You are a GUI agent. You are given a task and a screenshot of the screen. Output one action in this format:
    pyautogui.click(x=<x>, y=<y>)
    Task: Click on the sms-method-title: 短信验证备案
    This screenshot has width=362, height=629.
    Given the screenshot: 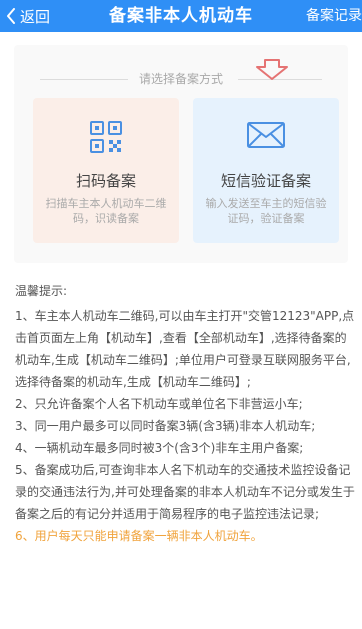 What is the action you would take?
    pyautogui.click(x=265, y=181)
    